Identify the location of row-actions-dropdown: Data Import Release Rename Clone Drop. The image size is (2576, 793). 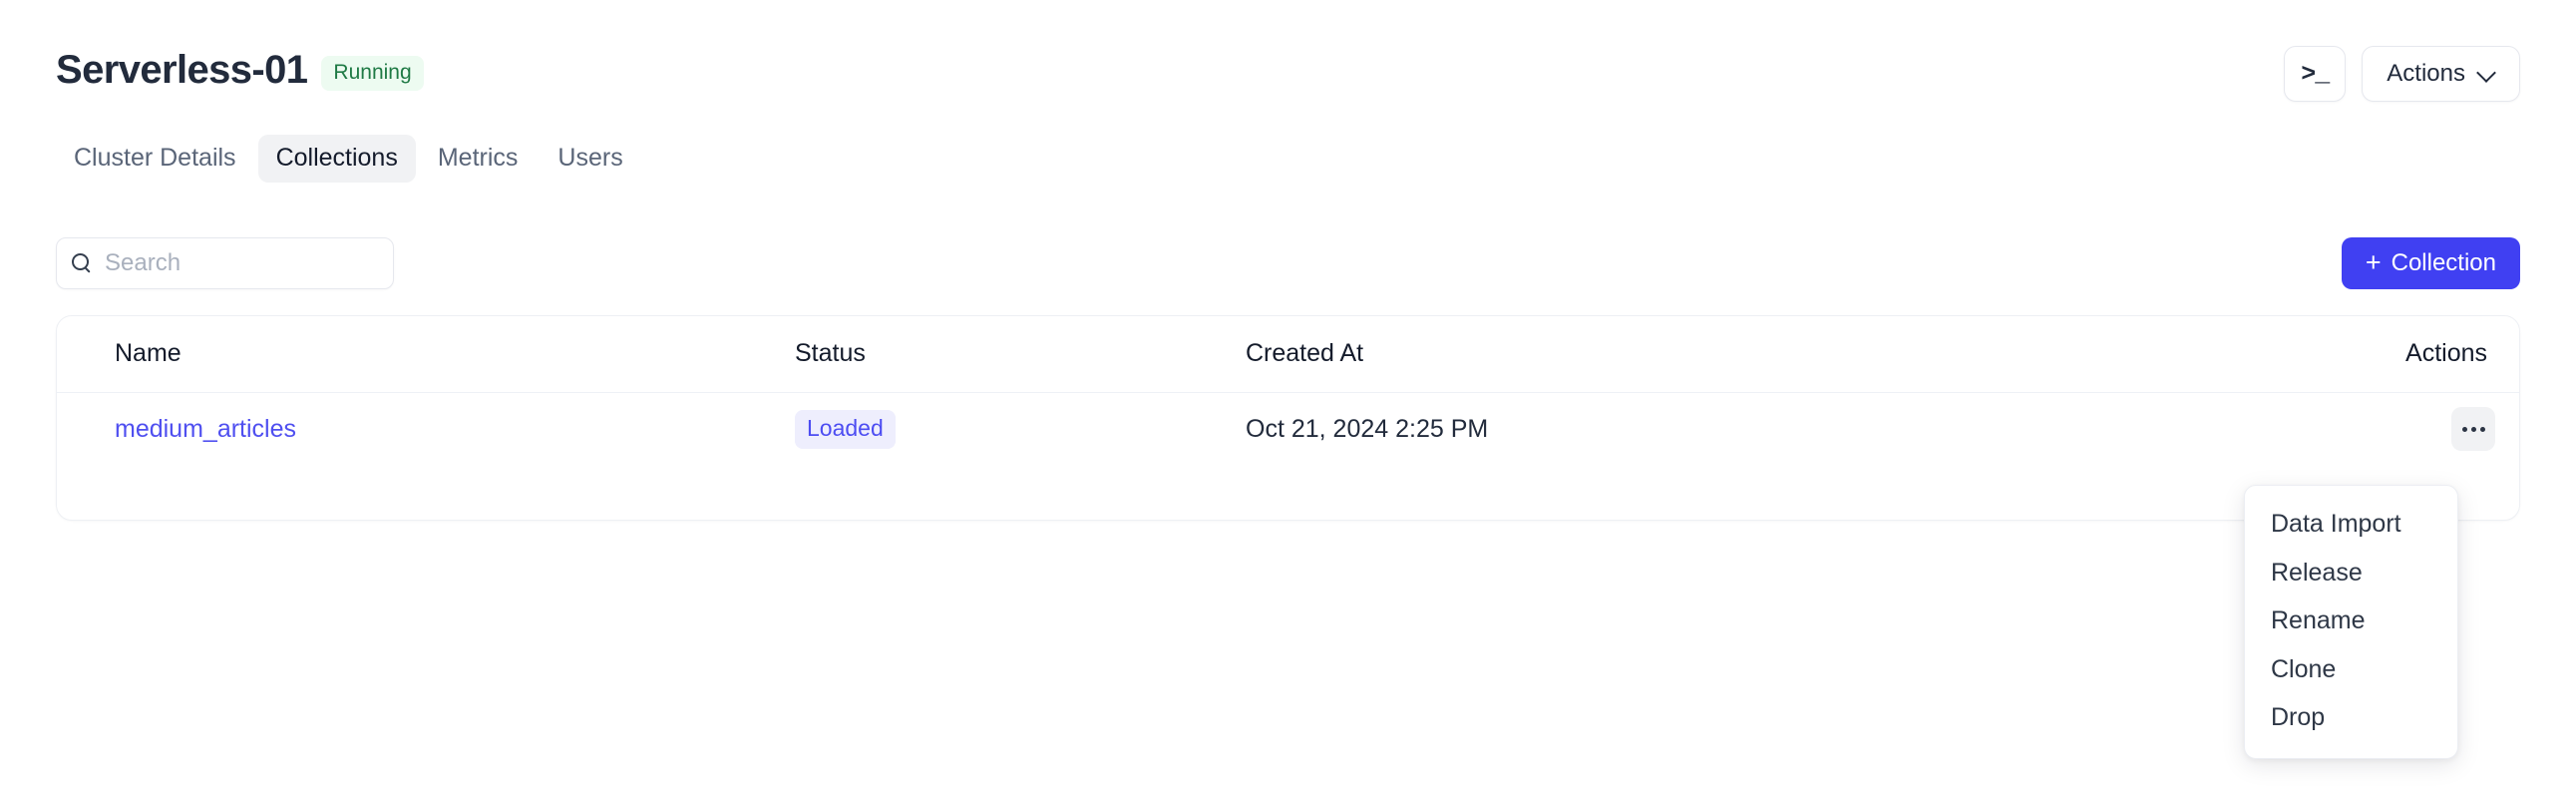
(2351, 622).